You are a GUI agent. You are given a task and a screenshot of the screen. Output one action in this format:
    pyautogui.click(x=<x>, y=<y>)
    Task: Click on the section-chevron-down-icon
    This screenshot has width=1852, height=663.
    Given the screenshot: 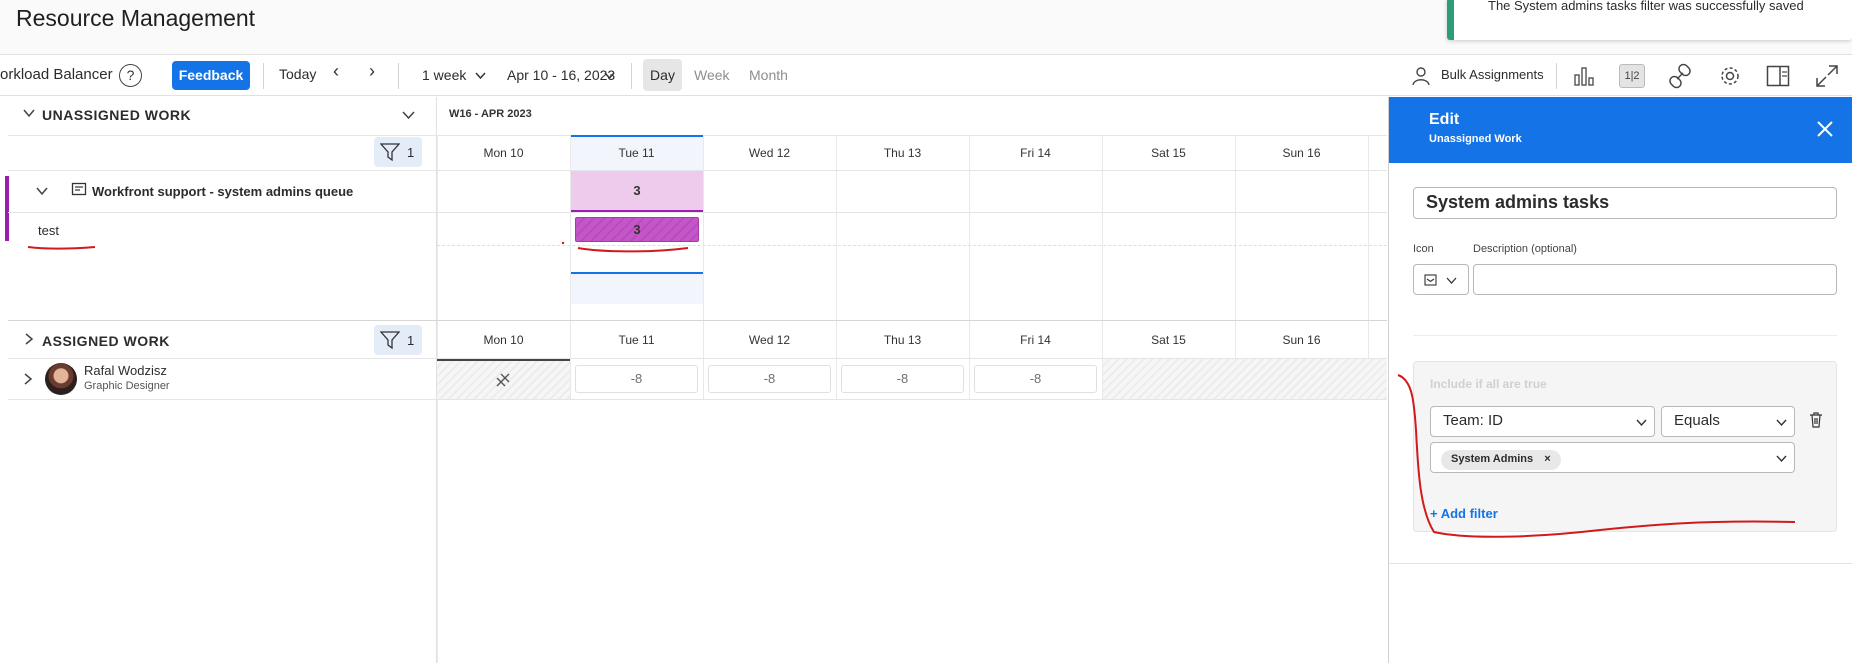 What is the action you would take?
    pyautogui.click(x=408, y=115)
    